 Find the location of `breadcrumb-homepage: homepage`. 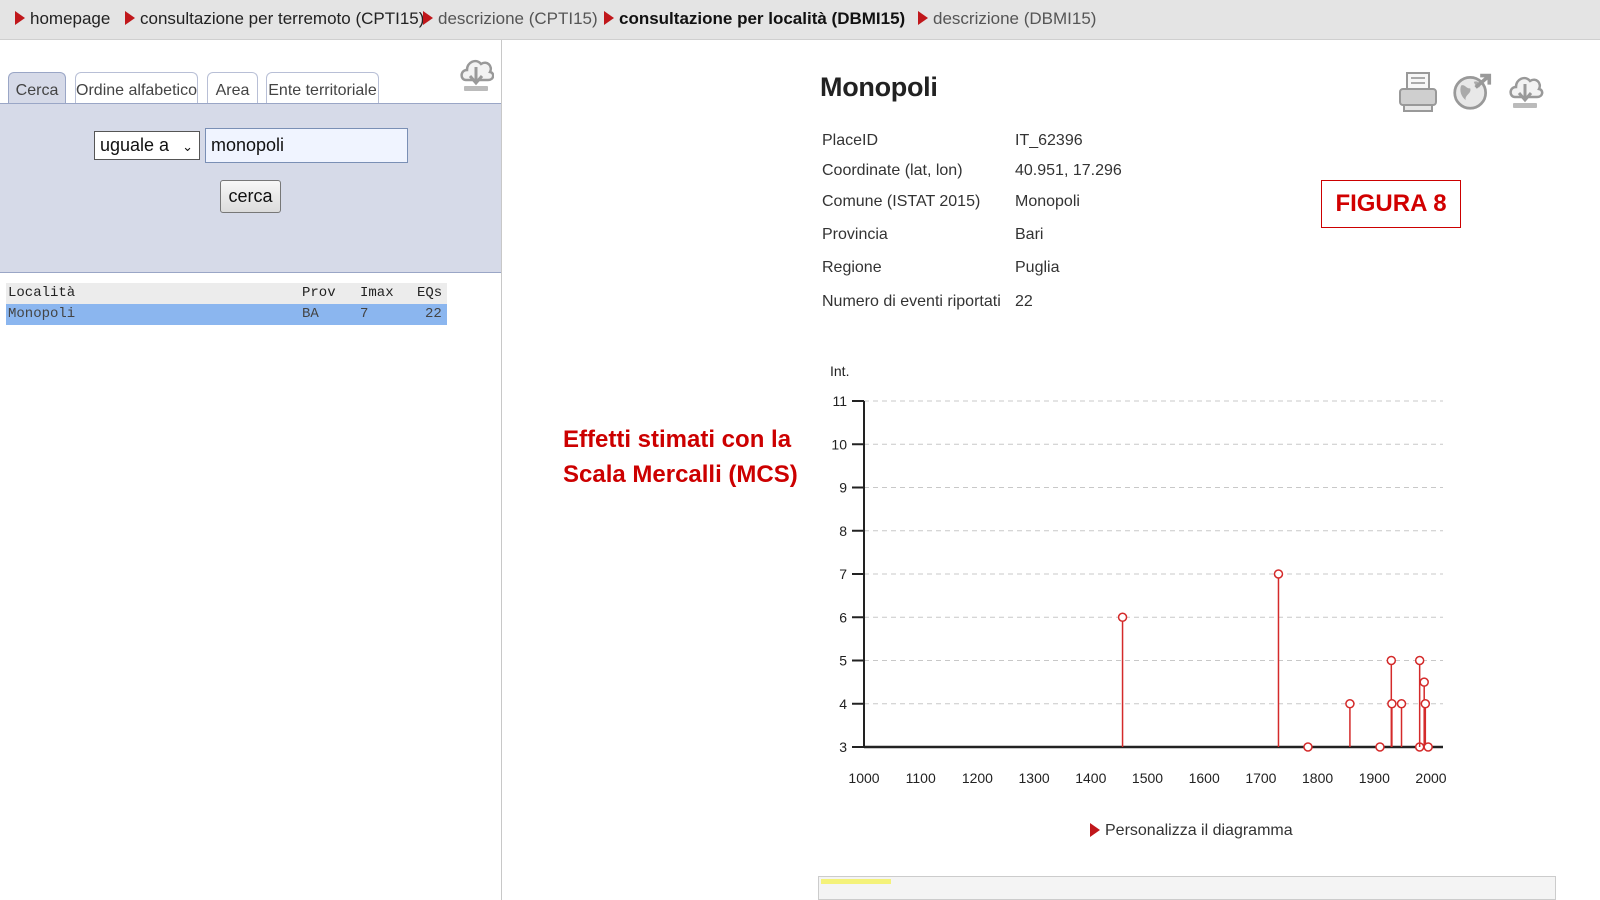

breadcrumb-homepage: homepage is located at coordinates (62, 19).